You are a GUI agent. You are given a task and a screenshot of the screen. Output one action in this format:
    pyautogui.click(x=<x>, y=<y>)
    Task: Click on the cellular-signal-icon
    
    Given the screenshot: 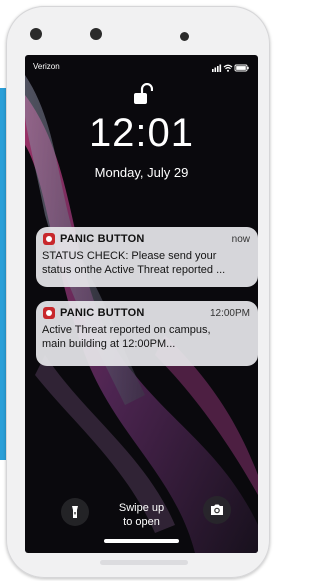 What is the action you would take?
    pyautogui.click(x=217, y=68)
    